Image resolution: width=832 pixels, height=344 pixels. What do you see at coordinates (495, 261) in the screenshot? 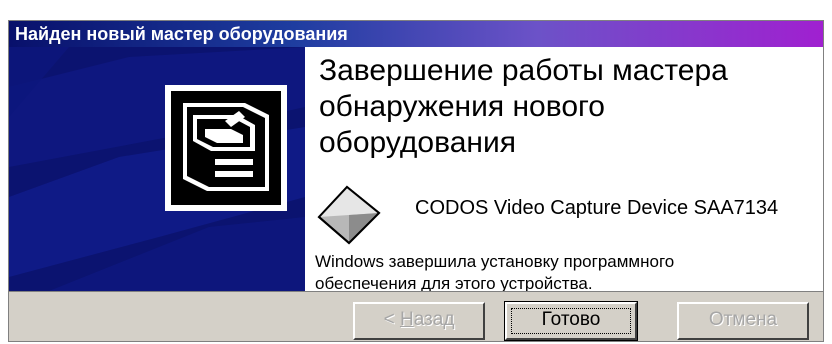
I see `message-line: Windows завершила установку программного` at bounding box center [495, 261].